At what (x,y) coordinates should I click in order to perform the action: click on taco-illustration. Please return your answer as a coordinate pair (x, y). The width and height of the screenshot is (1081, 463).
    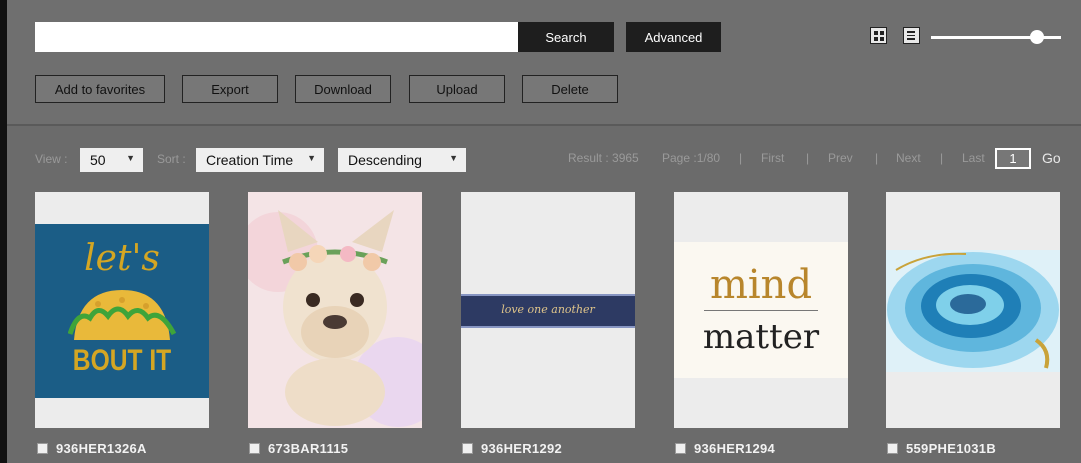
    Looking at the image, I should click on (122, 315).